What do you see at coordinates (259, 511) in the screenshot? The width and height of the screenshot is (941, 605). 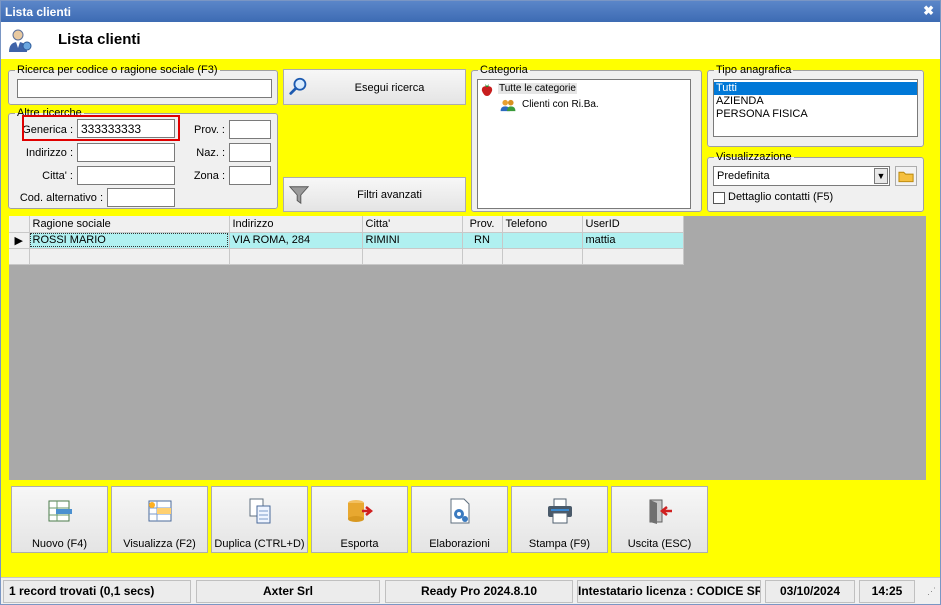 I see `duplicate-icon` at bounding box center [259, 511].